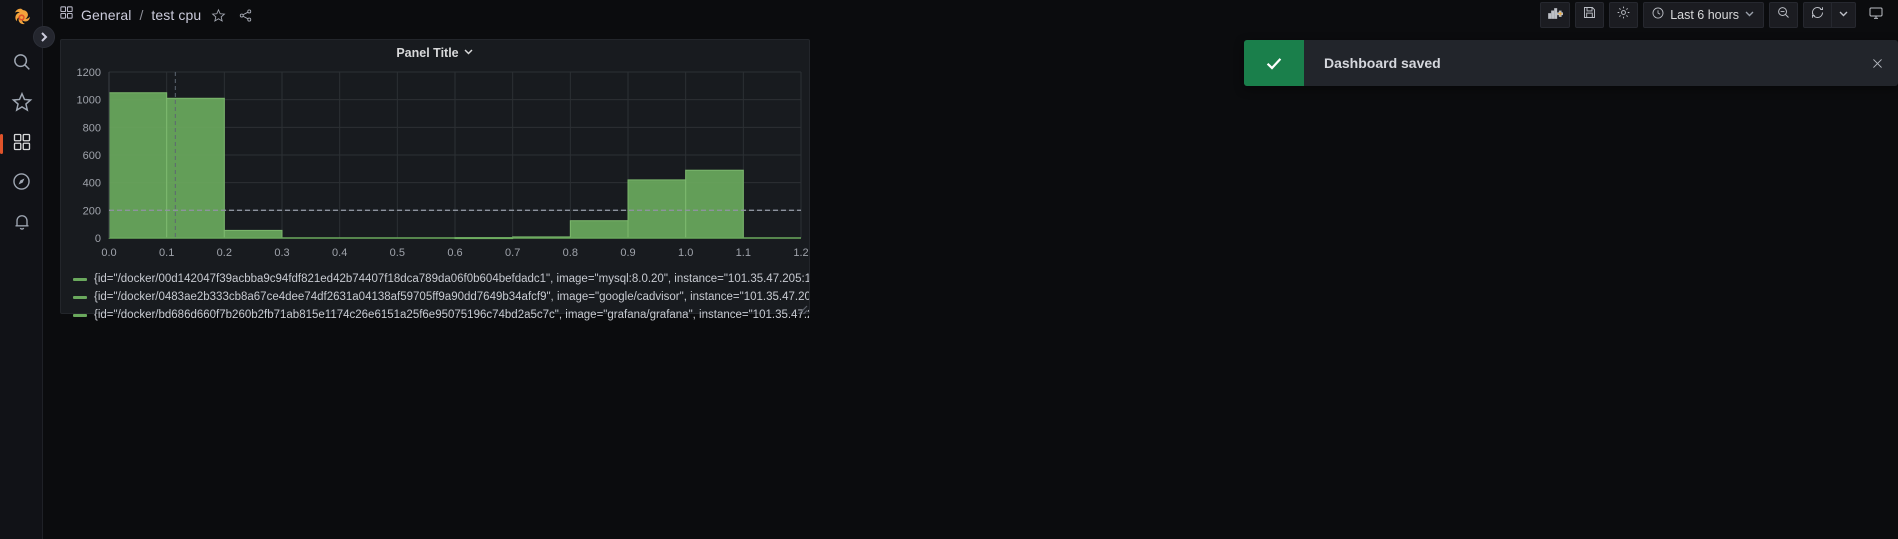 Image resolution: width=1898 pixels, height=539 pixels. I want to click on sidebar-item-favorites, so click(21, 104).